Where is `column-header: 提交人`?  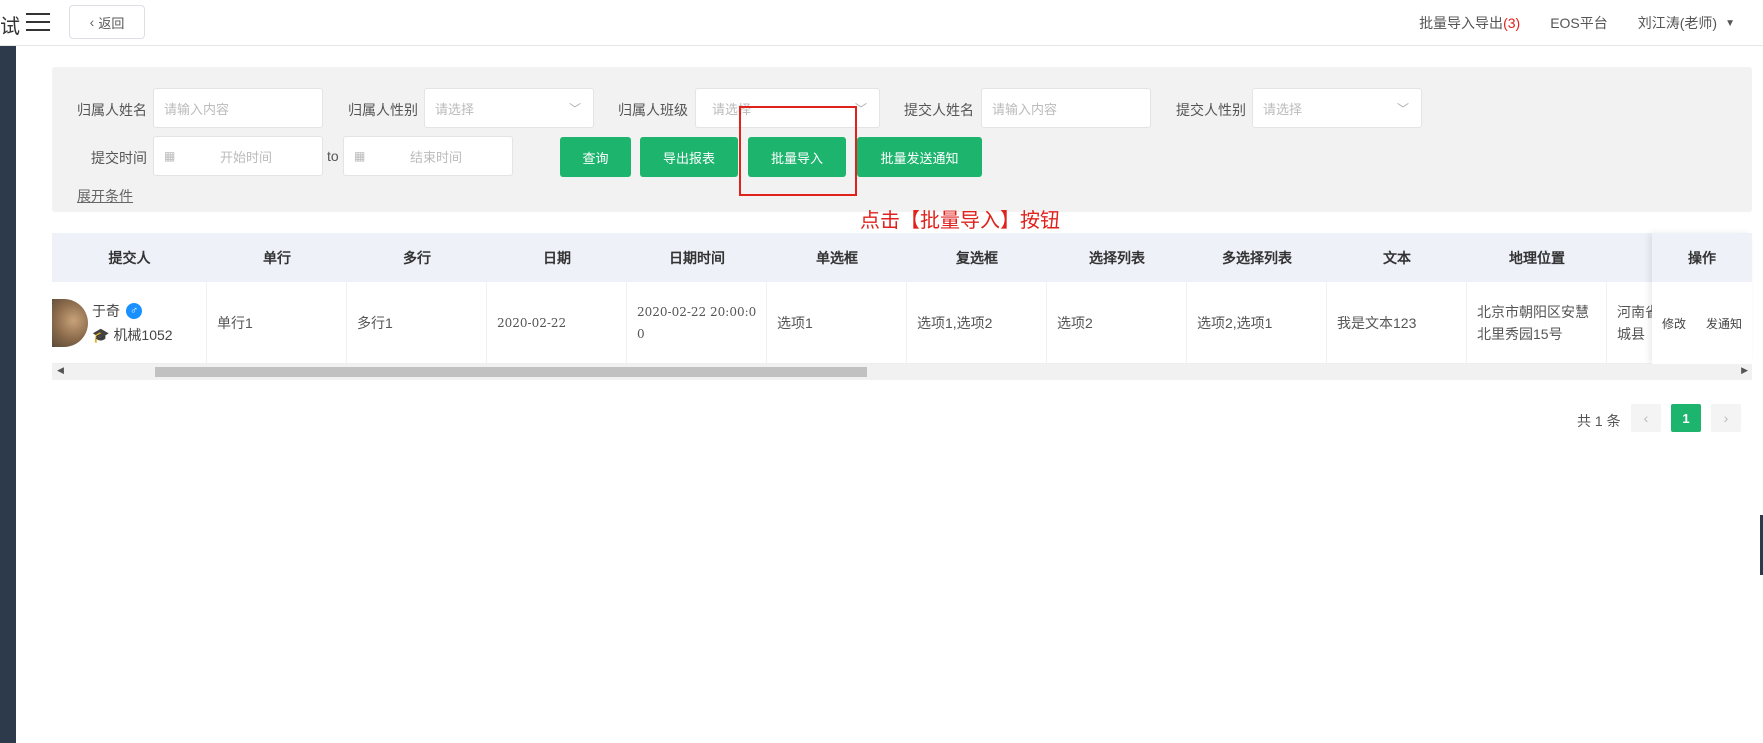
column-header: 提交人 is located at coordinates (129, 257).